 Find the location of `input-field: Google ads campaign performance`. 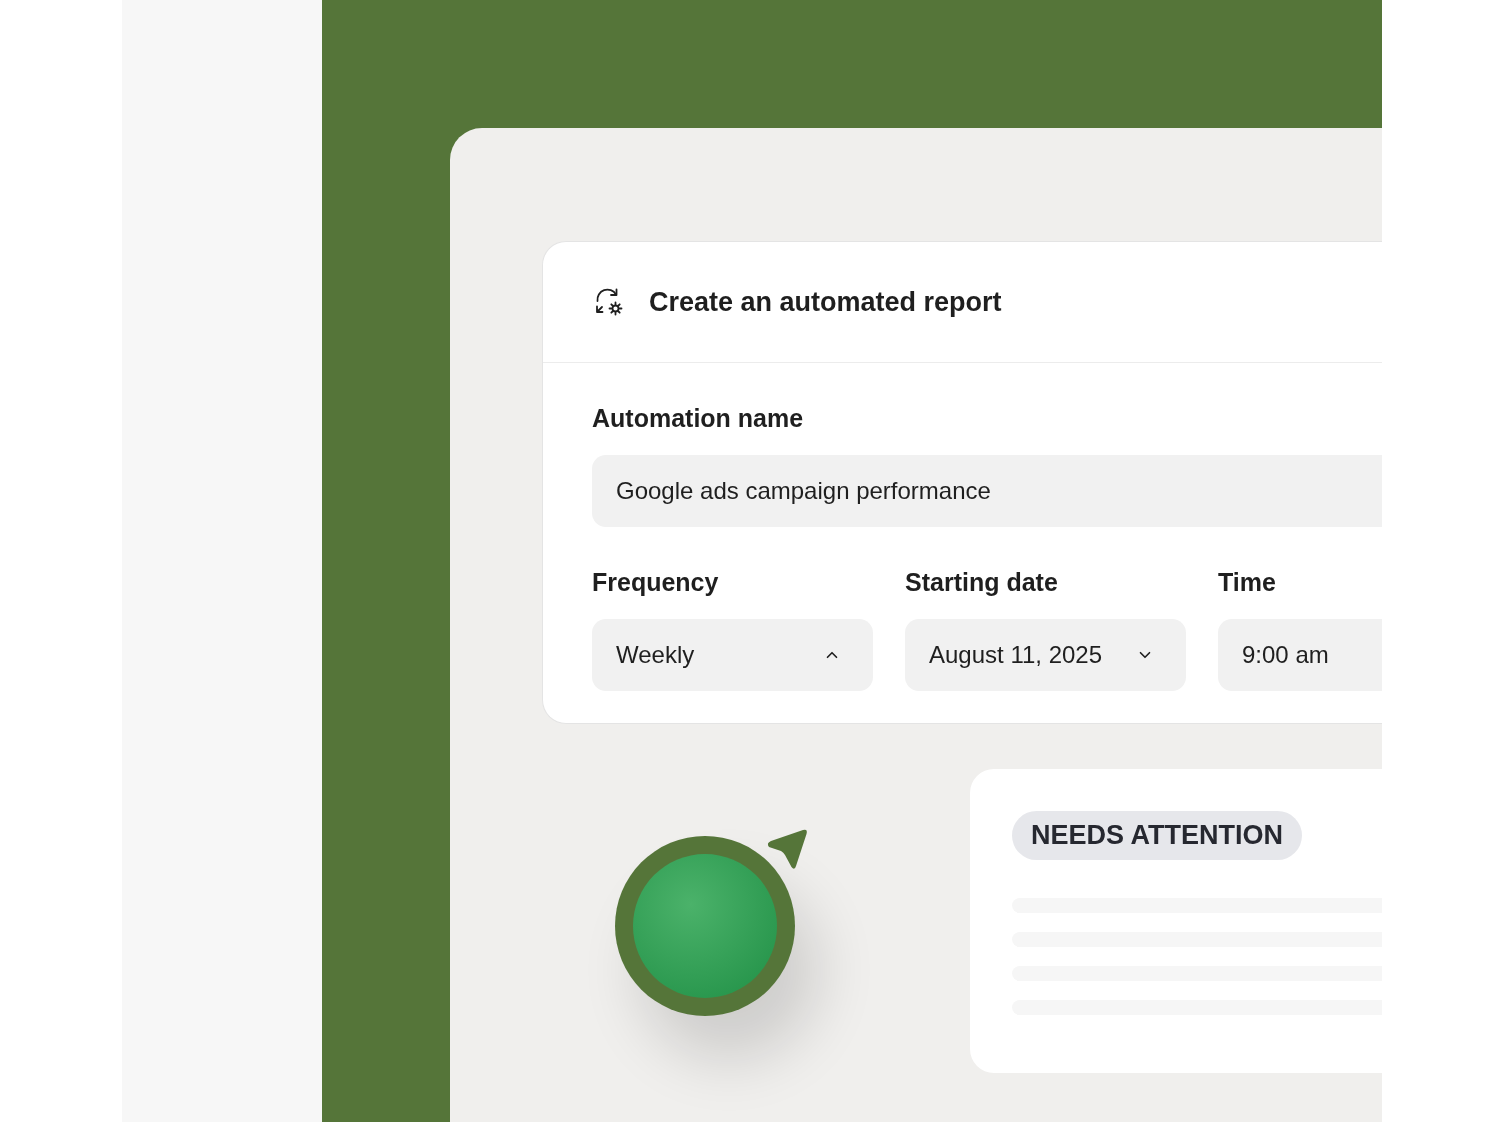

input-field: Google ads campaign performance is located at coordinates (987, 491).